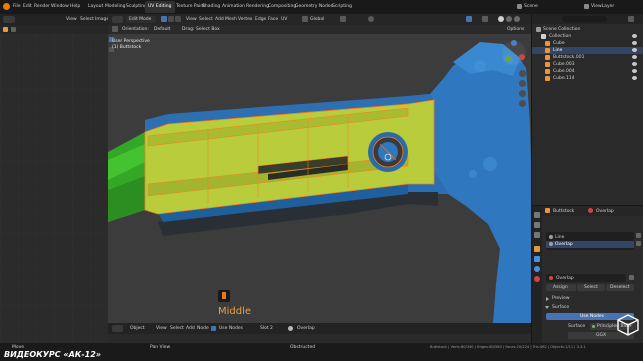 This screenshot has width=643, height=361. What do you see at coordinates (71, 19) in the screenshot?
I see `uv-menu-view: View` at bounding box center [71, 19].